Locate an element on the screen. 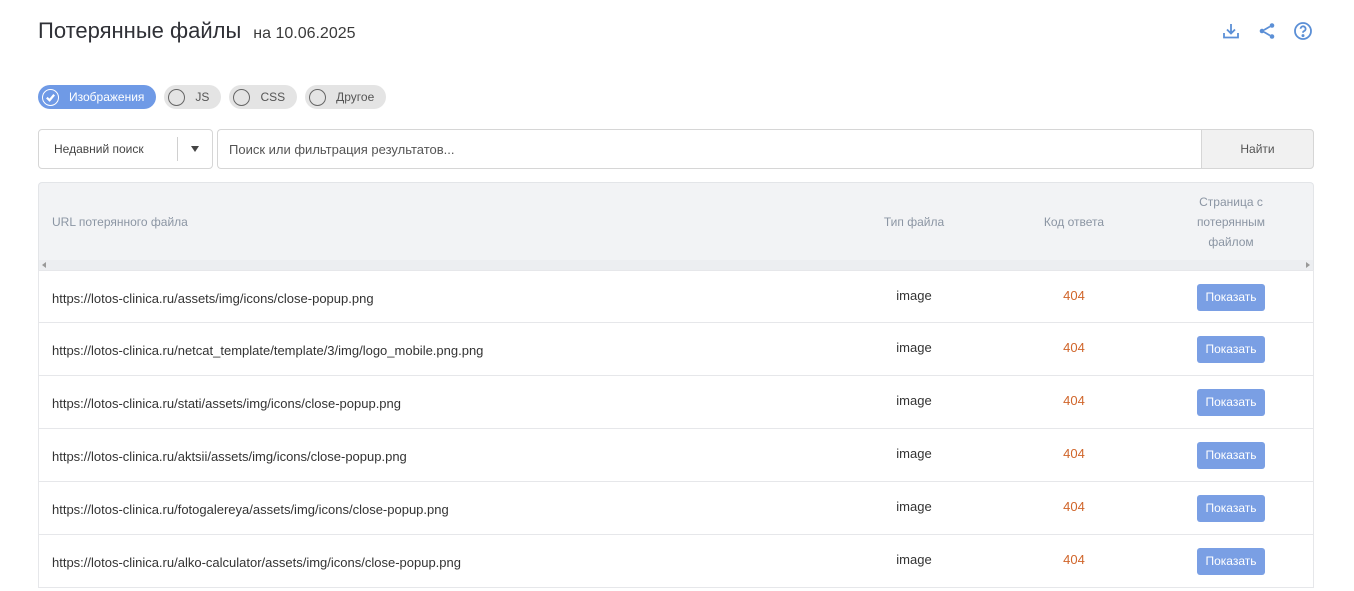  header-actions is located at coordinates (1267, 31).